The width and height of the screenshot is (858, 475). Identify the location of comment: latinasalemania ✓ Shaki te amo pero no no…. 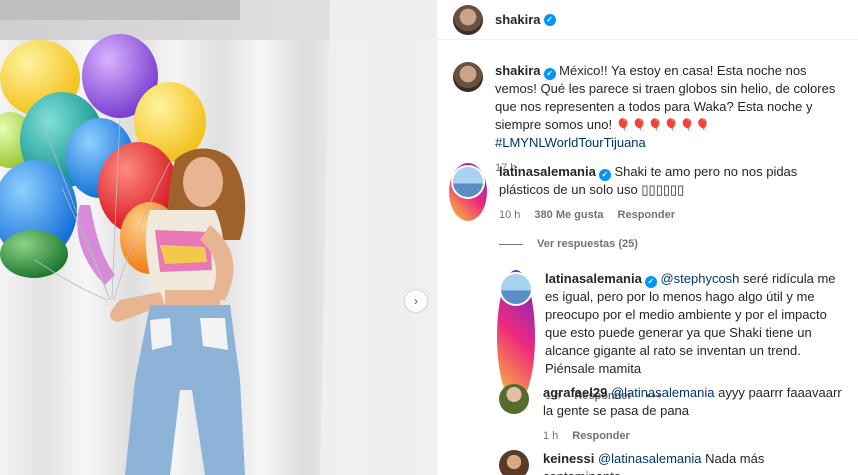
(649, 192).